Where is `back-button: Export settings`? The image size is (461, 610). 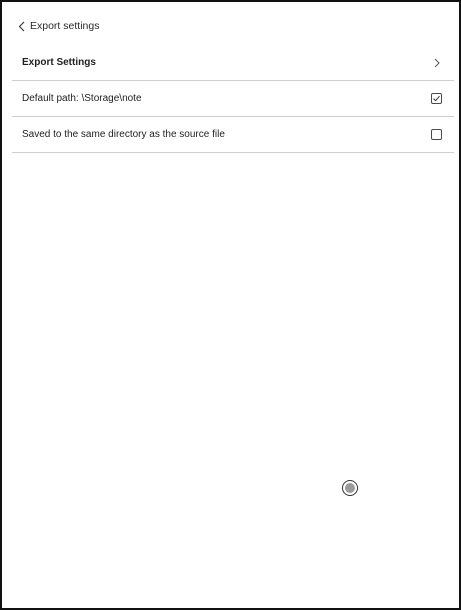
back-button: Export settings is located at coordinates (57, 26).